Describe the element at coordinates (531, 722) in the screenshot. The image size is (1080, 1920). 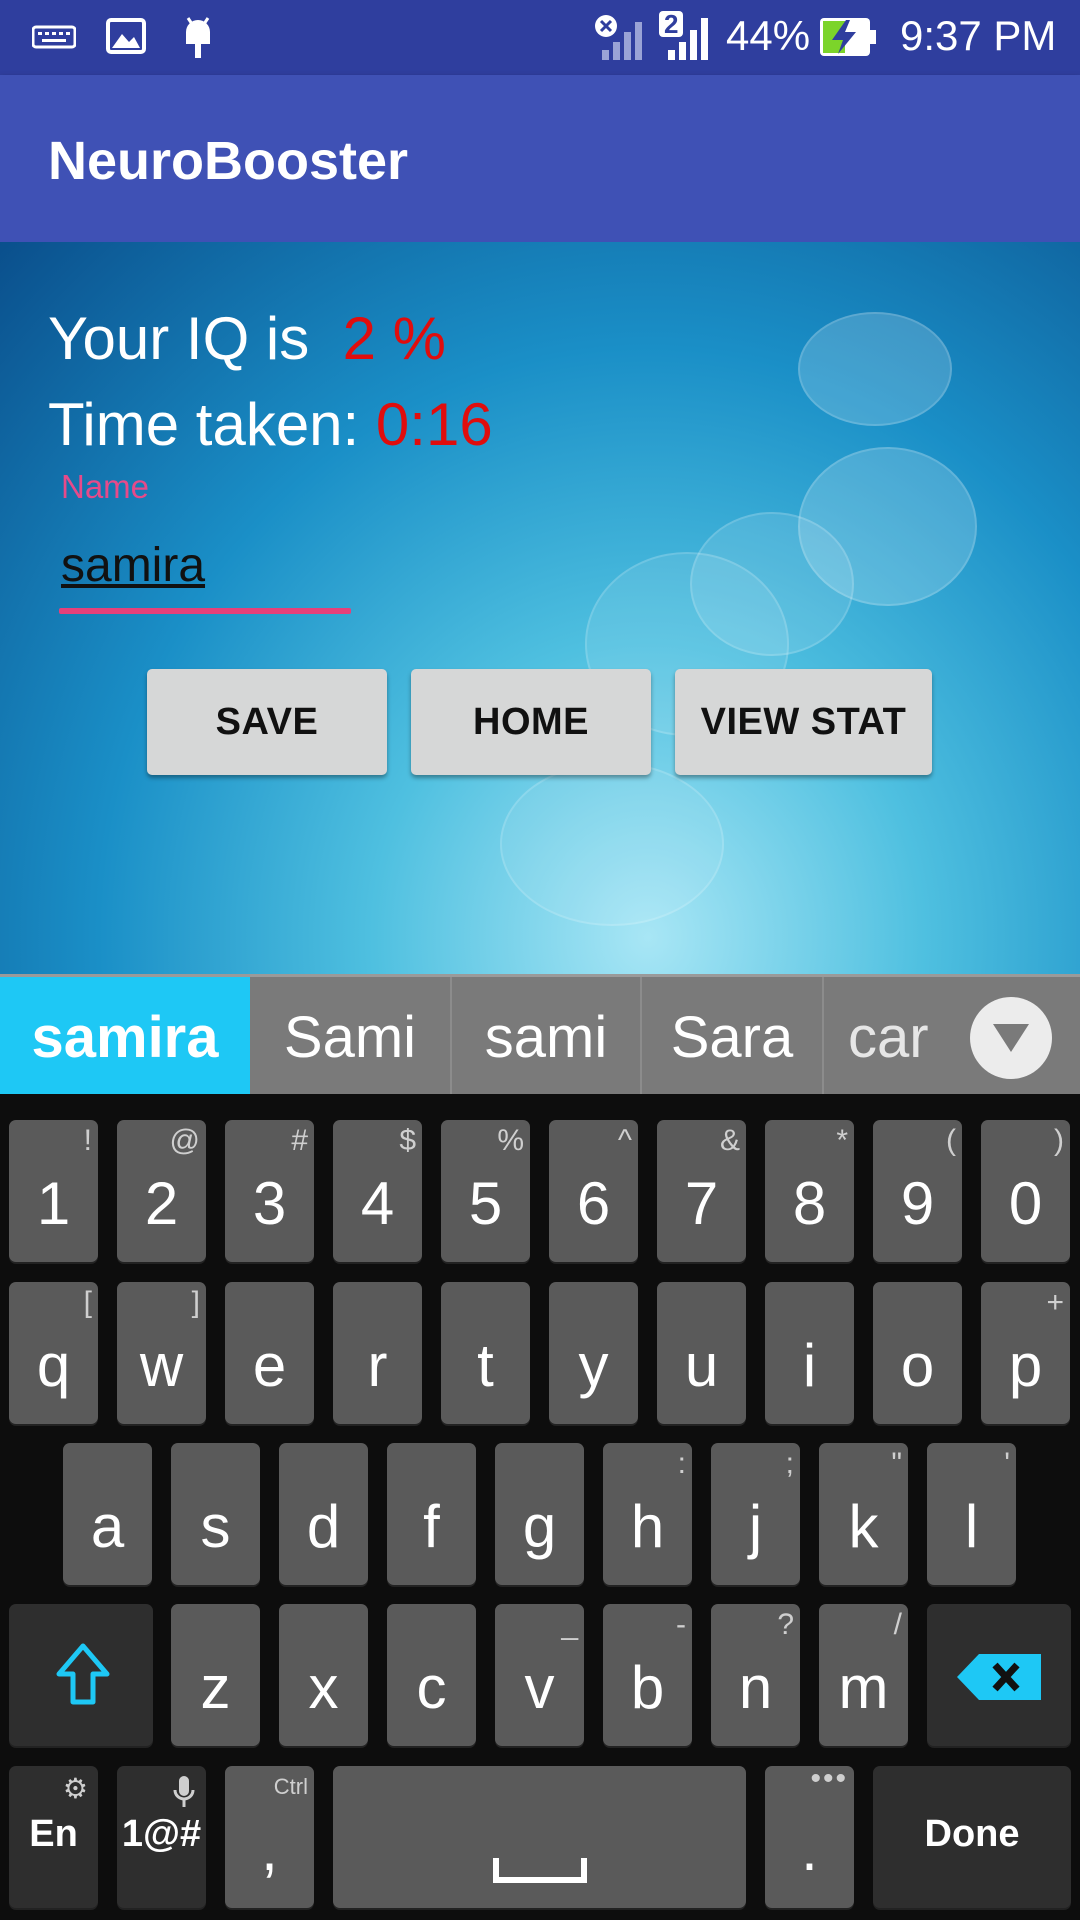
I see `home-button: HOME` at that location.